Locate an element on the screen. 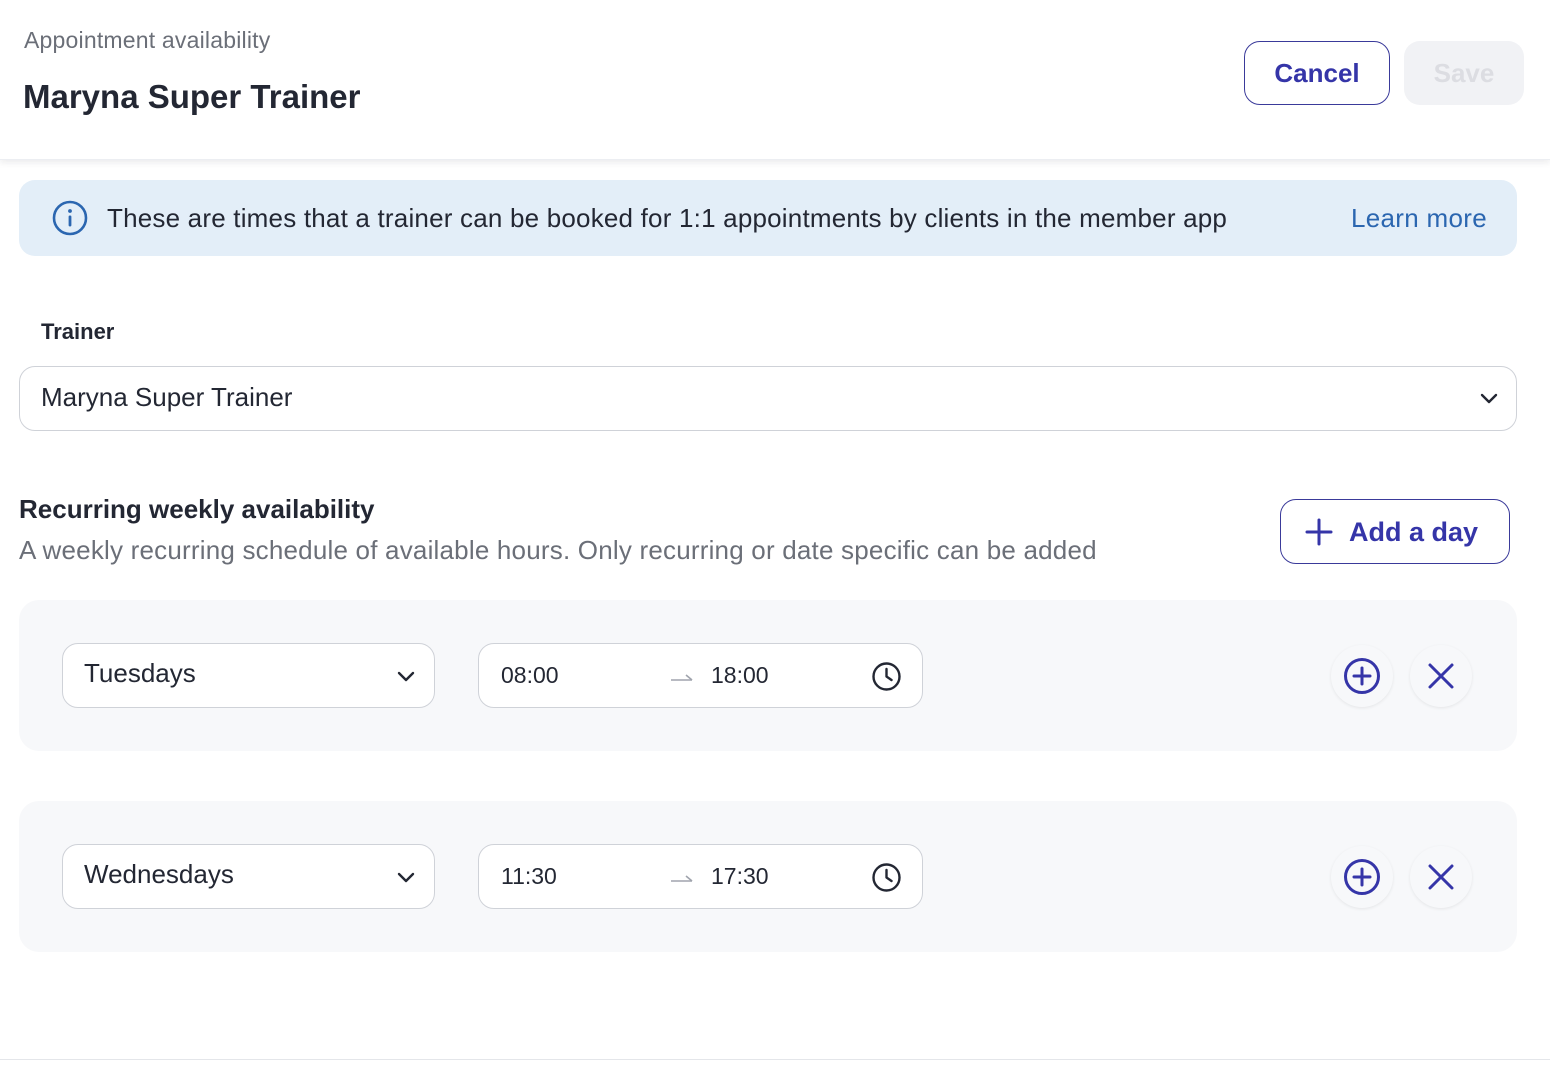  trainer-label: Trainer is located at coordinates (78, 331).